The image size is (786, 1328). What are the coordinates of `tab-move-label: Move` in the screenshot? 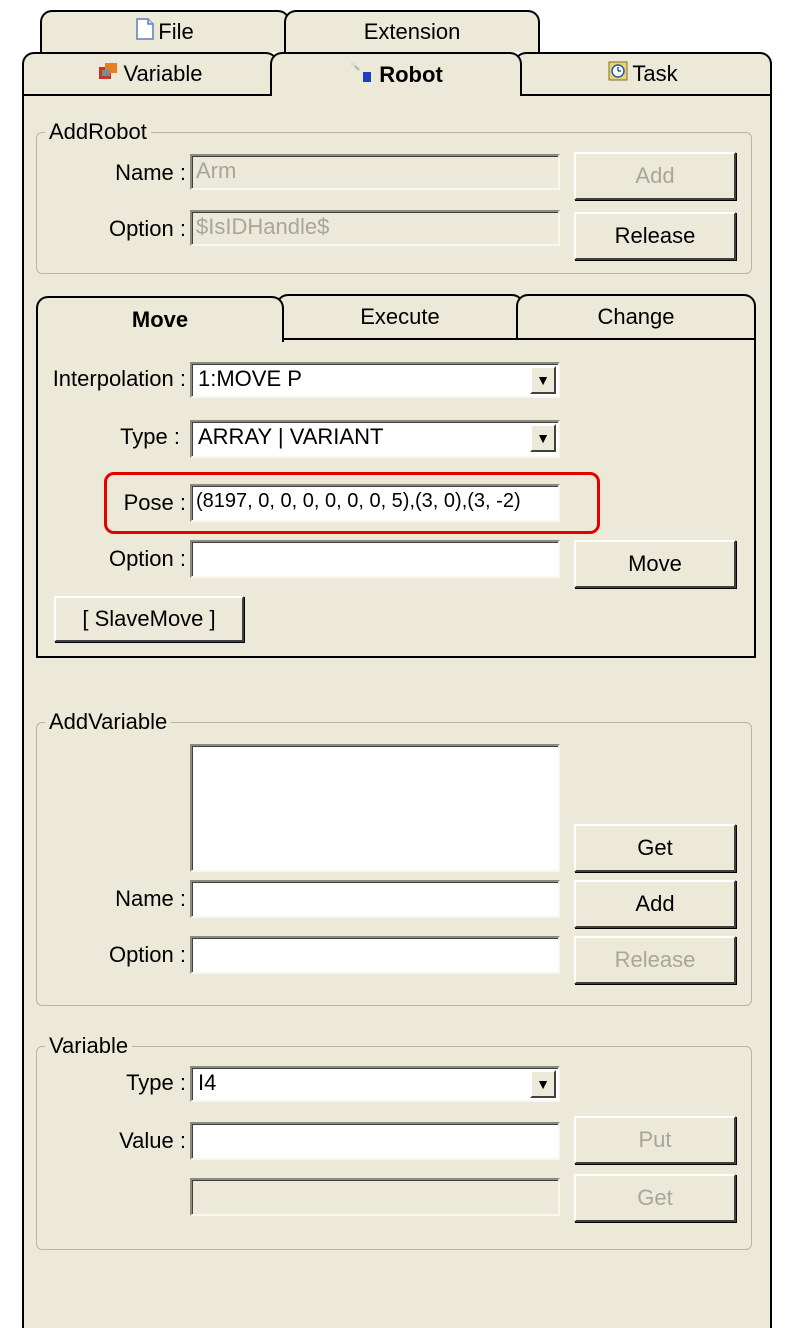 It's located at (160, 319).